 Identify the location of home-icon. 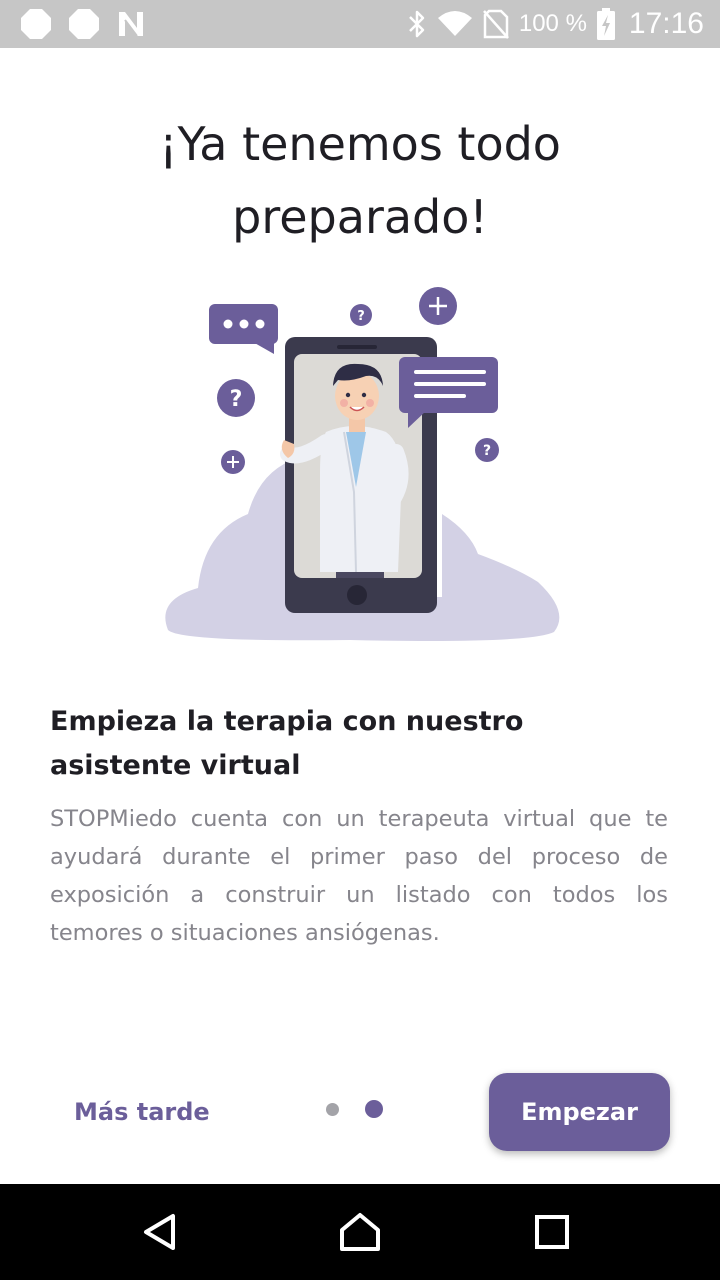
(360, 1232).